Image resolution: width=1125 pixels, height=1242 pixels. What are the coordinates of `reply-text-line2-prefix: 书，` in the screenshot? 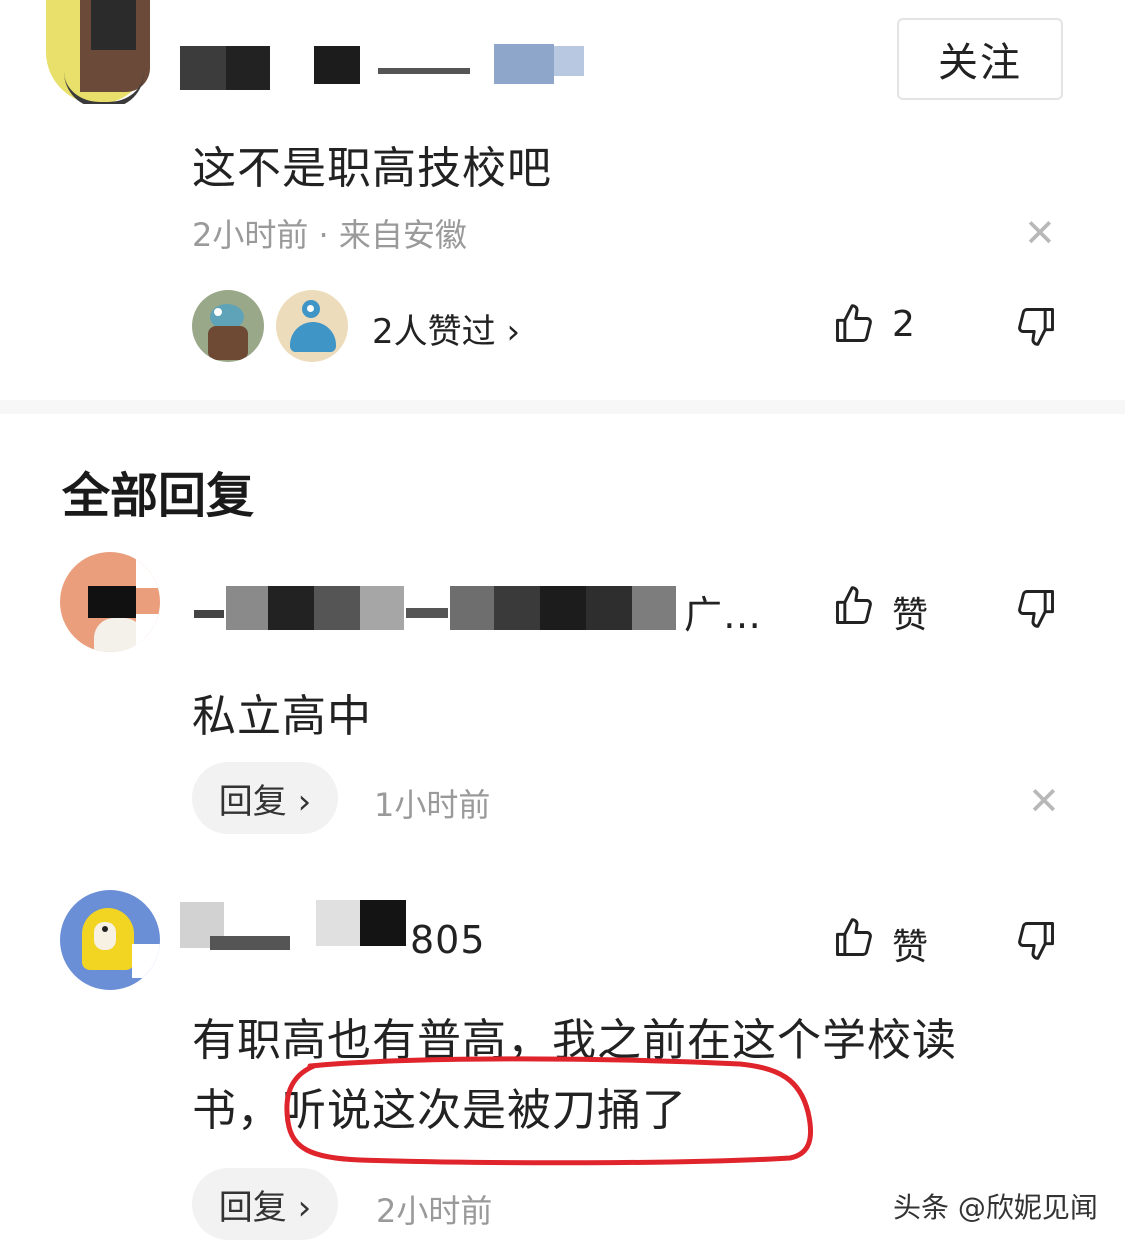 It's located at (237, 1110).